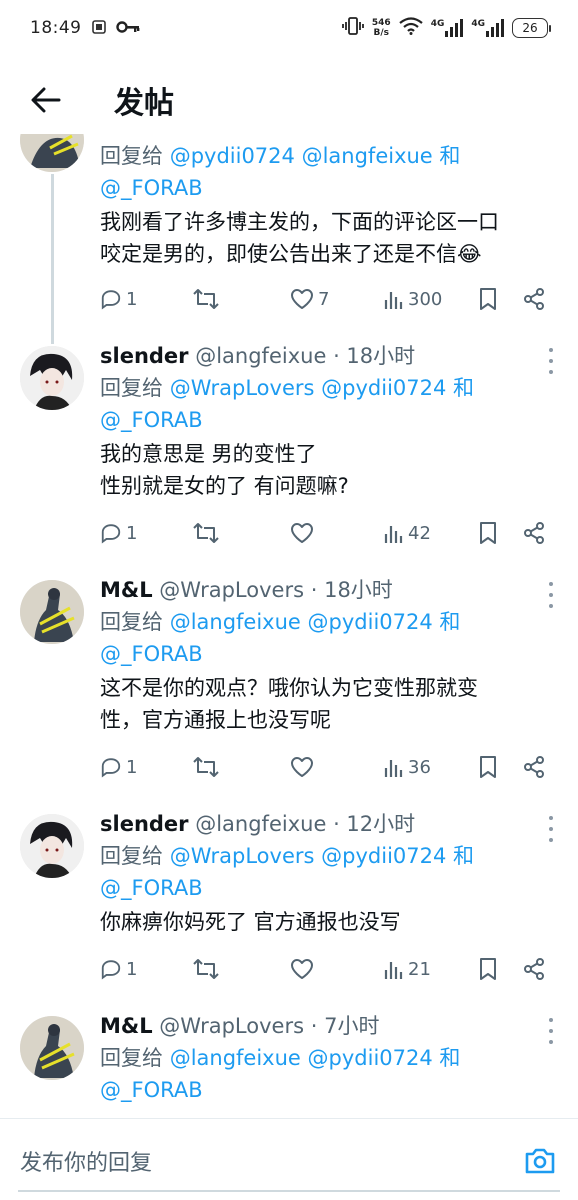  Describe the element at coordinates (330, 767) in the screenshot. I see `tweet-actions: 1 36` at that location.